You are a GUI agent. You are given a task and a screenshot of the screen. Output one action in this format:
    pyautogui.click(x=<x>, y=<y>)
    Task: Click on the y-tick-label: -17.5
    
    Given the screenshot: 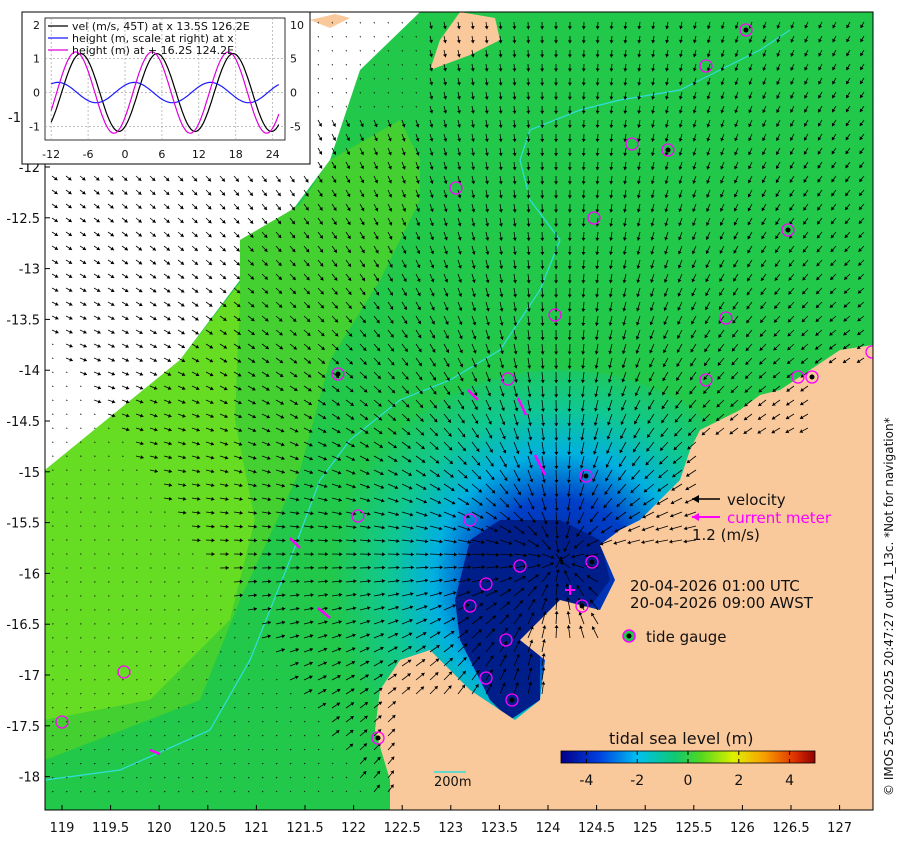 What is the action you would take?
    pyautogui.click(x=23, y=727)
    